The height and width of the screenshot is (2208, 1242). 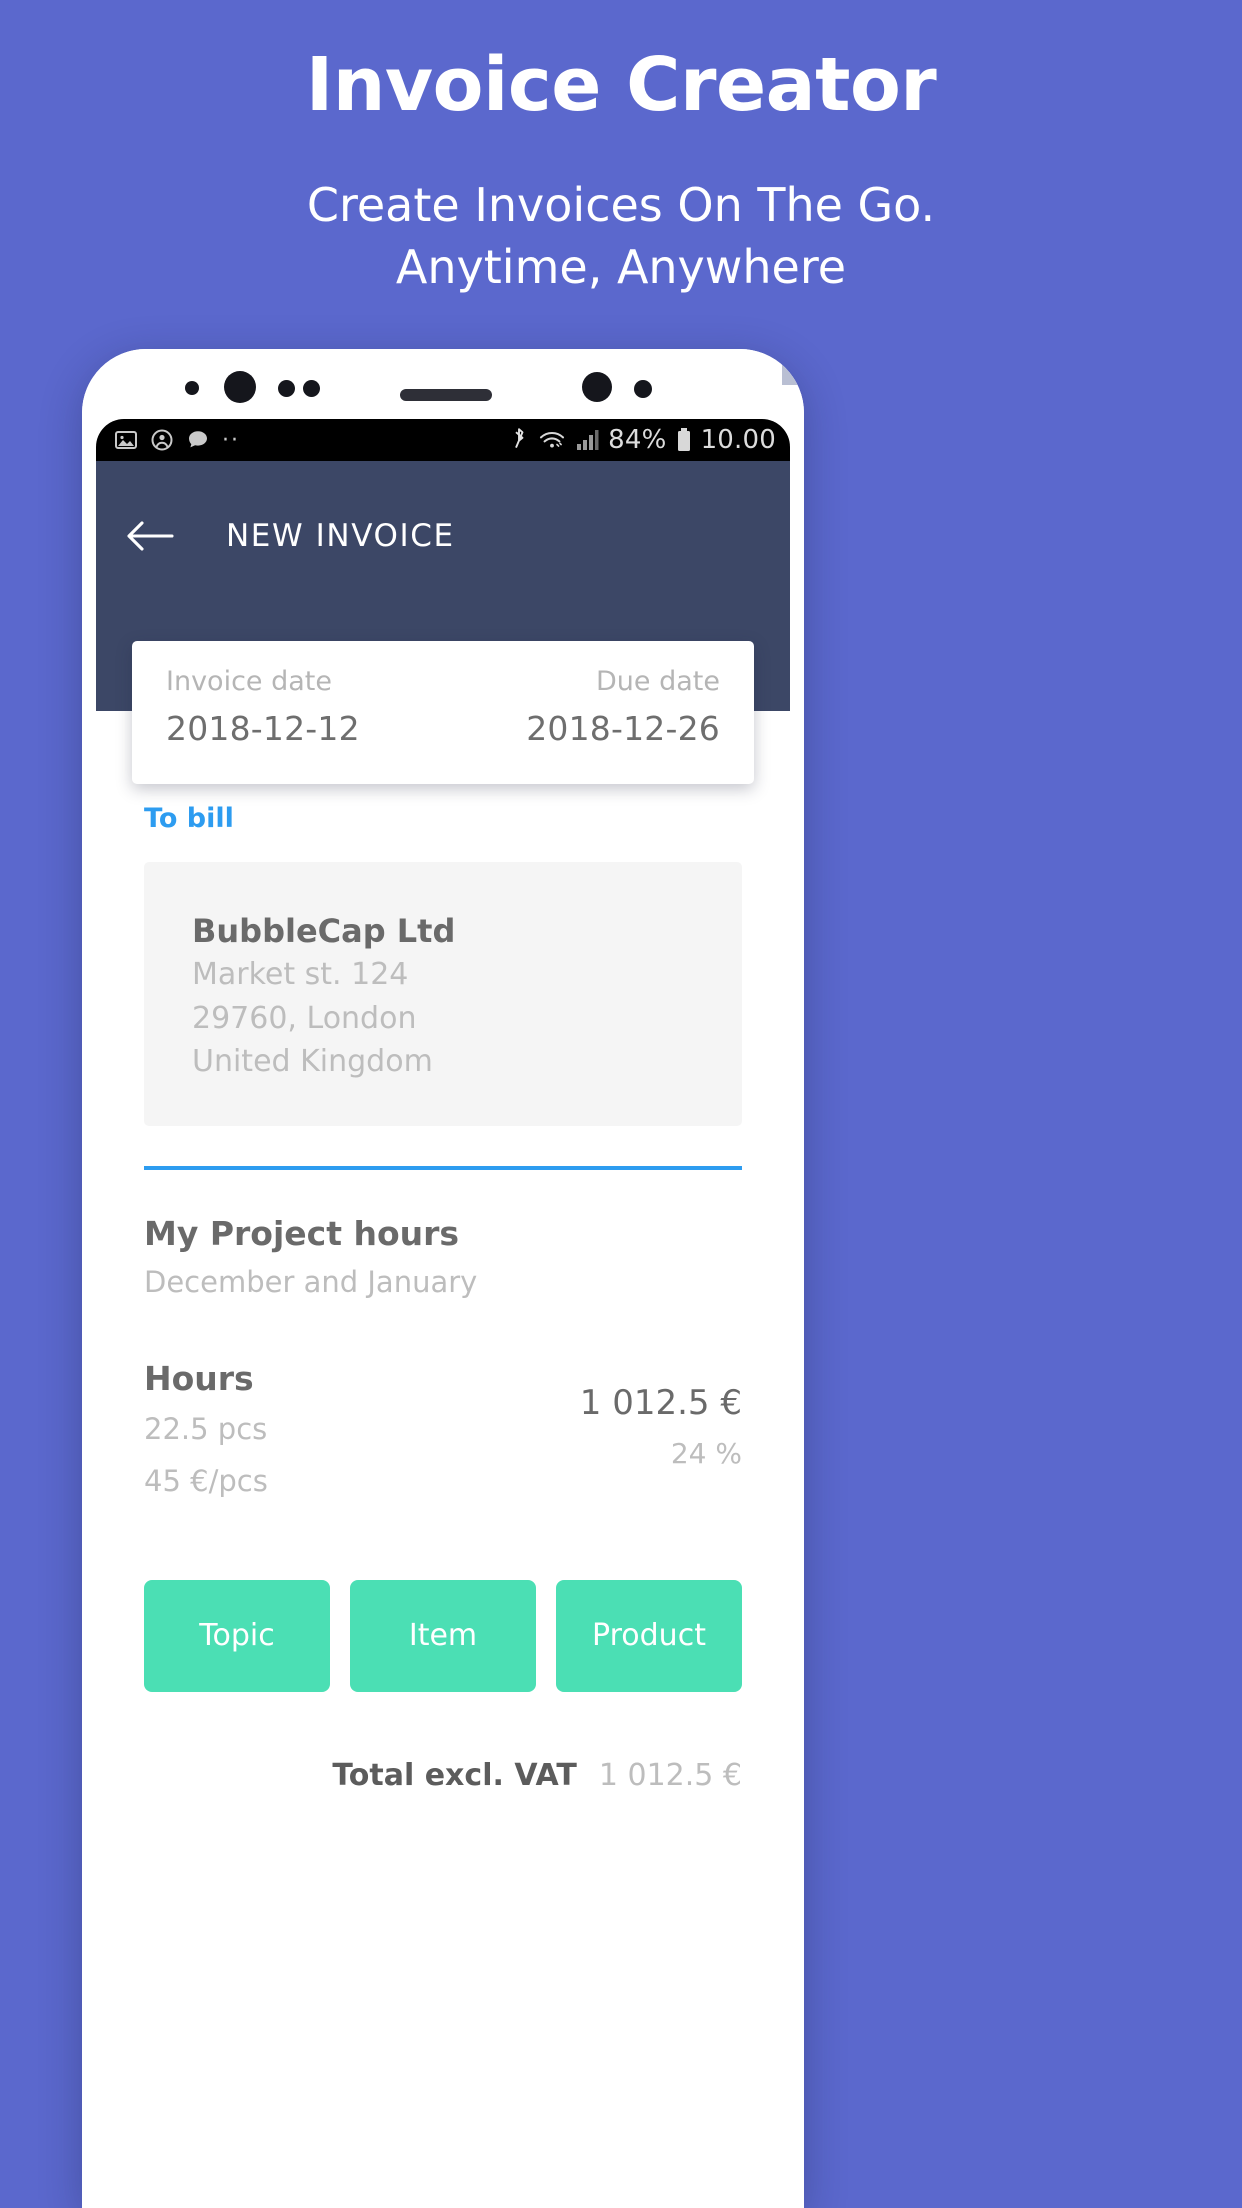 I want to click on page-title: Invoice Creator, so click(x=621, y=85).